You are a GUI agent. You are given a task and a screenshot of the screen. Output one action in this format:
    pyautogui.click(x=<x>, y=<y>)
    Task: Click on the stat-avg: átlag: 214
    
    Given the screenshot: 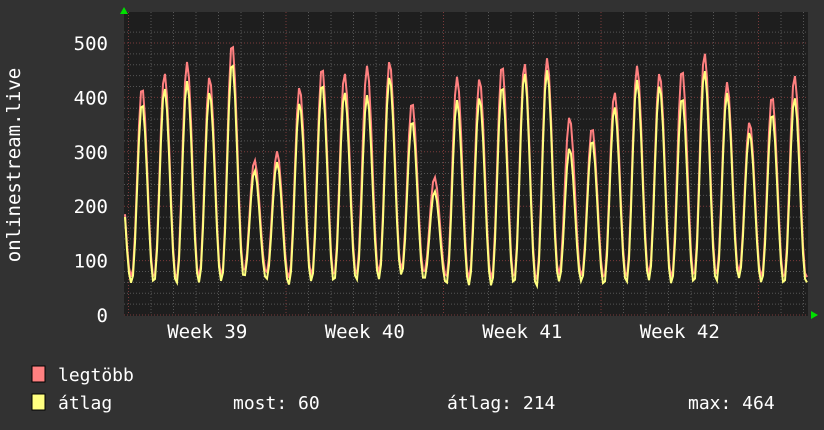 What is the action you would take?
    pyautogui.click(x=501, y=403)
    